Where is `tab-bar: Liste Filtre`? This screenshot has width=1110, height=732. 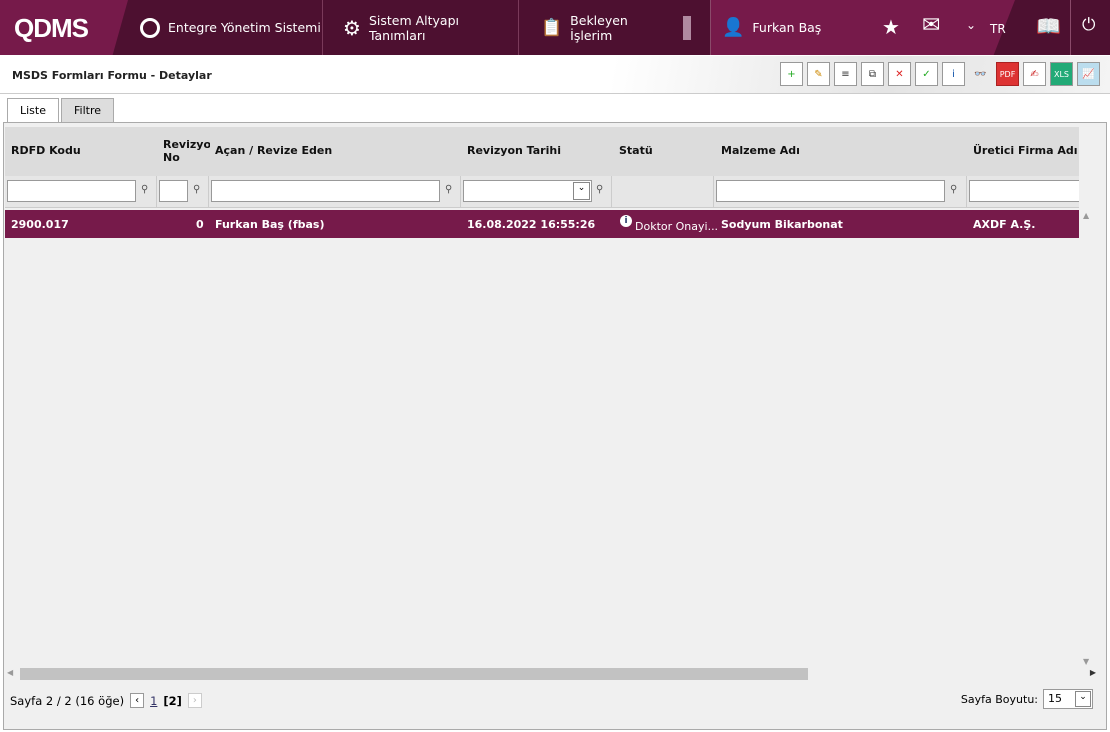
tab-bar: Liste Filtre is located at coordinates (61, 110).